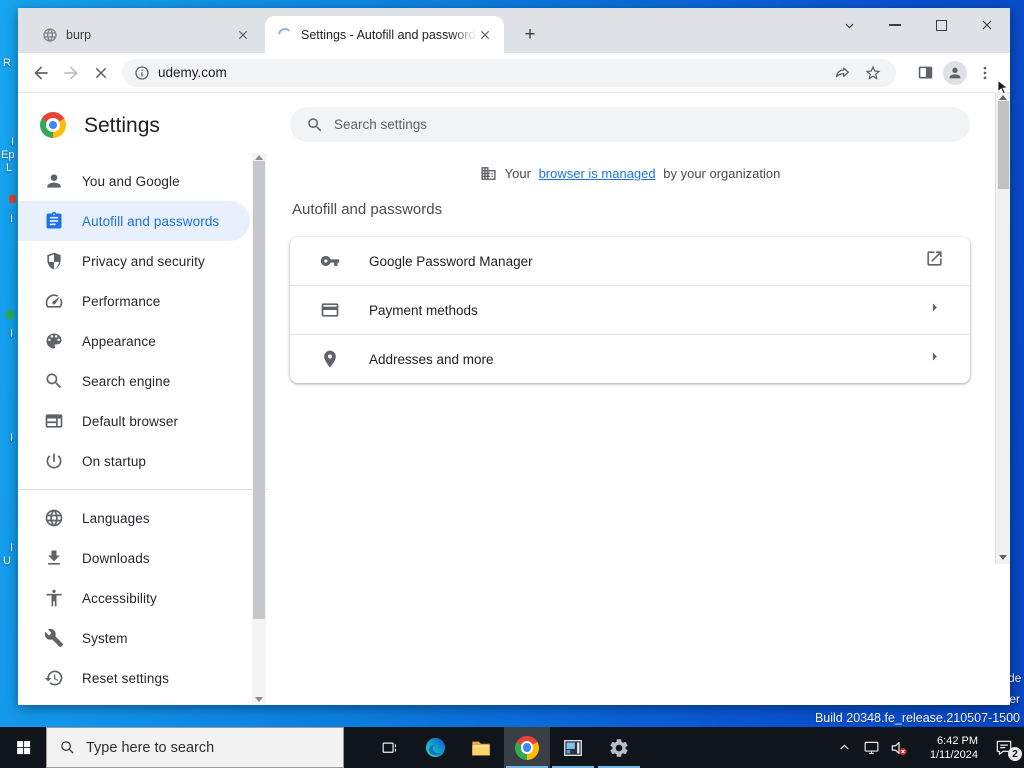  I want to click on chrome-logo-icon, so click(53, 125).